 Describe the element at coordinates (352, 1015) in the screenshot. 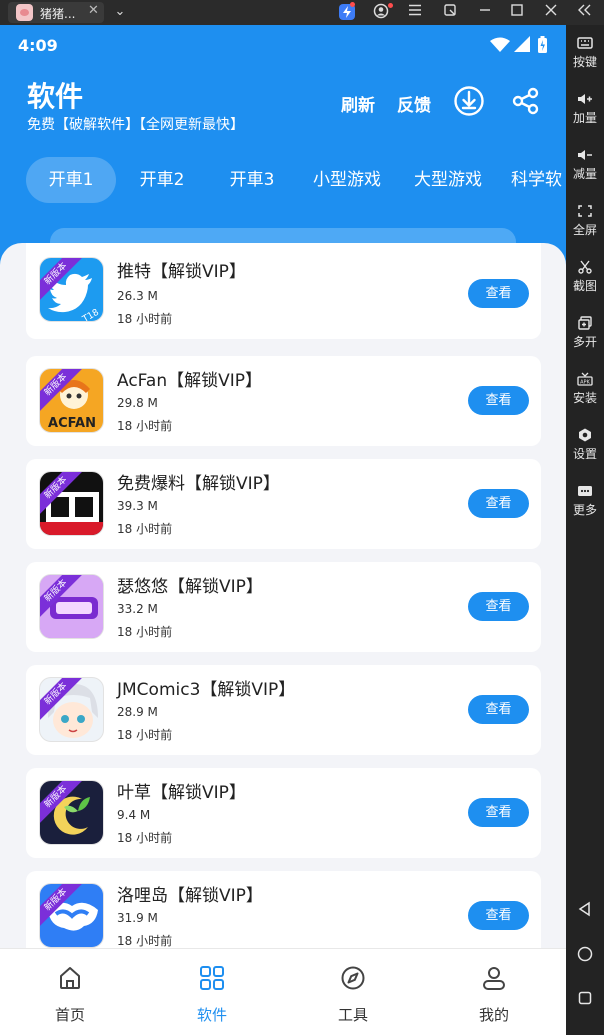

I see `nav-label: 工具` at that location.